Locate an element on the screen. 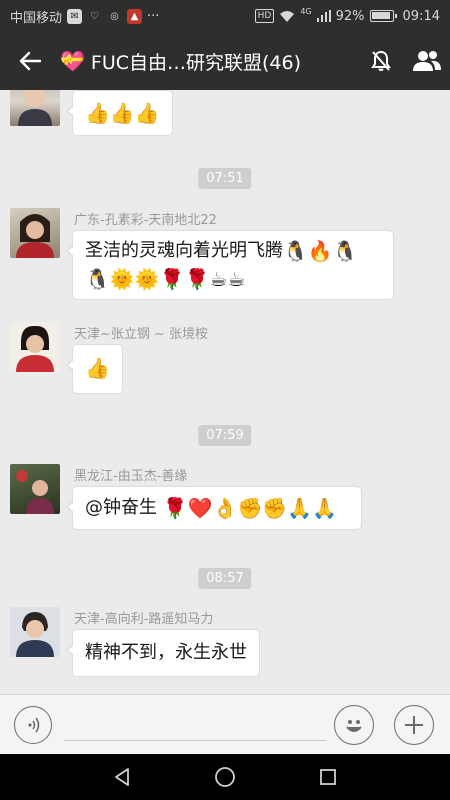 This screenshot has height=800, width=450. message-row: 天津-高向利-路遥知马力 精神不到，永生永世 is located at coordinates (225, 647).